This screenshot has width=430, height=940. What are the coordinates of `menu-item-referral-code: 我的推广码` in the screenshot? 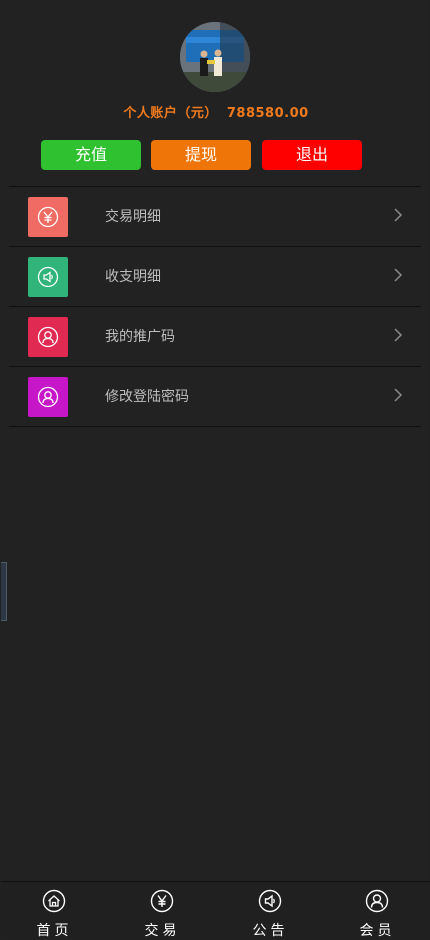 It's located at (215, 336).